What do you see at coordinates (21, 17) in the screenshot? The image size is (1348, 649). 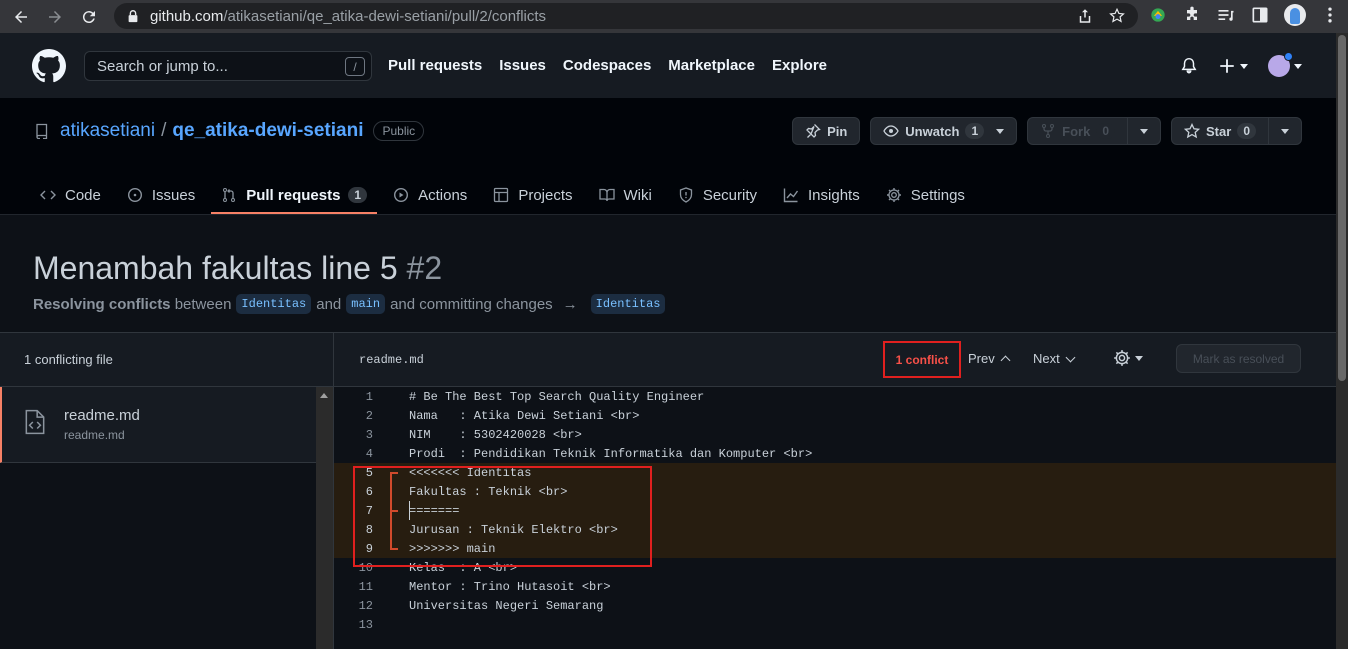 I see `back-icon` at bounding box center [21, 17].